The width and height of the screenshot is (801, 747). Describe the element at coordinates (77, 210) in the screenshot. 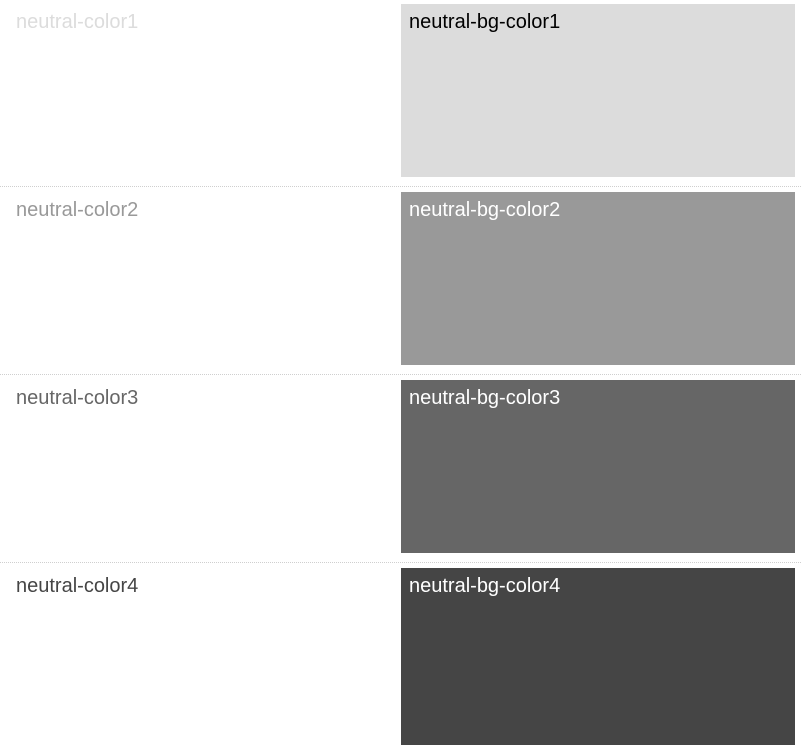

I see `text-color-sample: neutral-color2` at that location.